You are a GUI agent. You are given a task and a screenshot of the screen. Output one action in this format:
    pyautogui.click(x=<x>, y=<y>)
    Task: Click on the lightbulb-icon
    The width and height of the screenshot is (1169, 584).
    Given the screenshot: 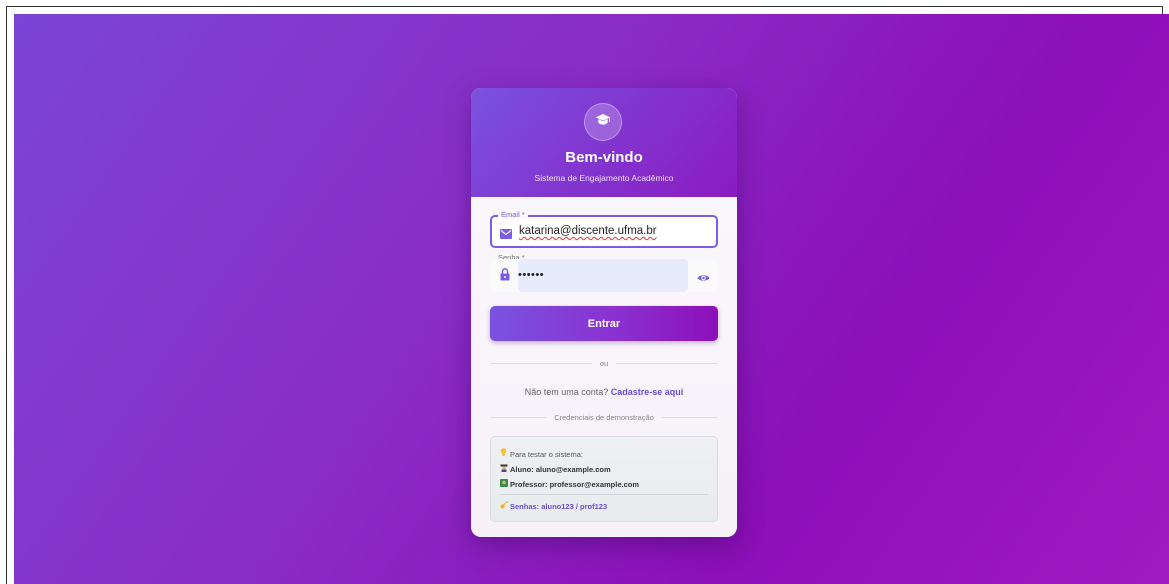 What is the action you would take?
    pyautogui.click(x=505, y=453)
    